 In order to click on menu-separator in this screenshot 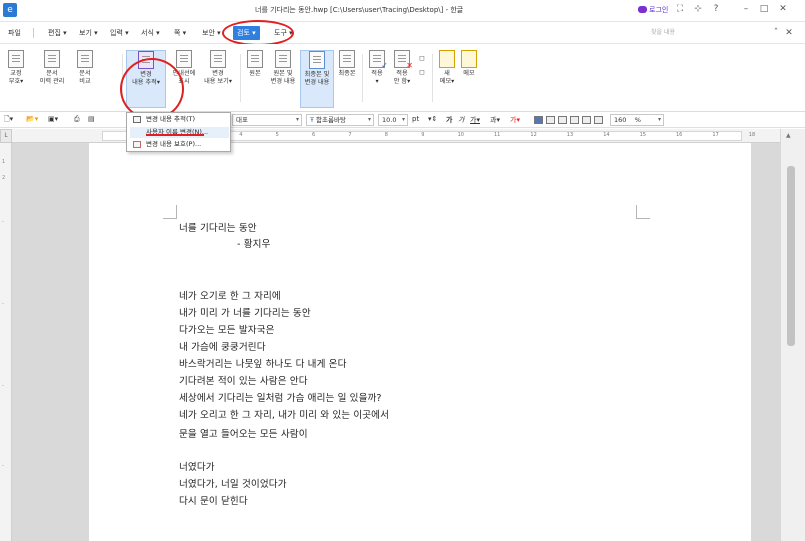, I will do `click(33, 33)`.